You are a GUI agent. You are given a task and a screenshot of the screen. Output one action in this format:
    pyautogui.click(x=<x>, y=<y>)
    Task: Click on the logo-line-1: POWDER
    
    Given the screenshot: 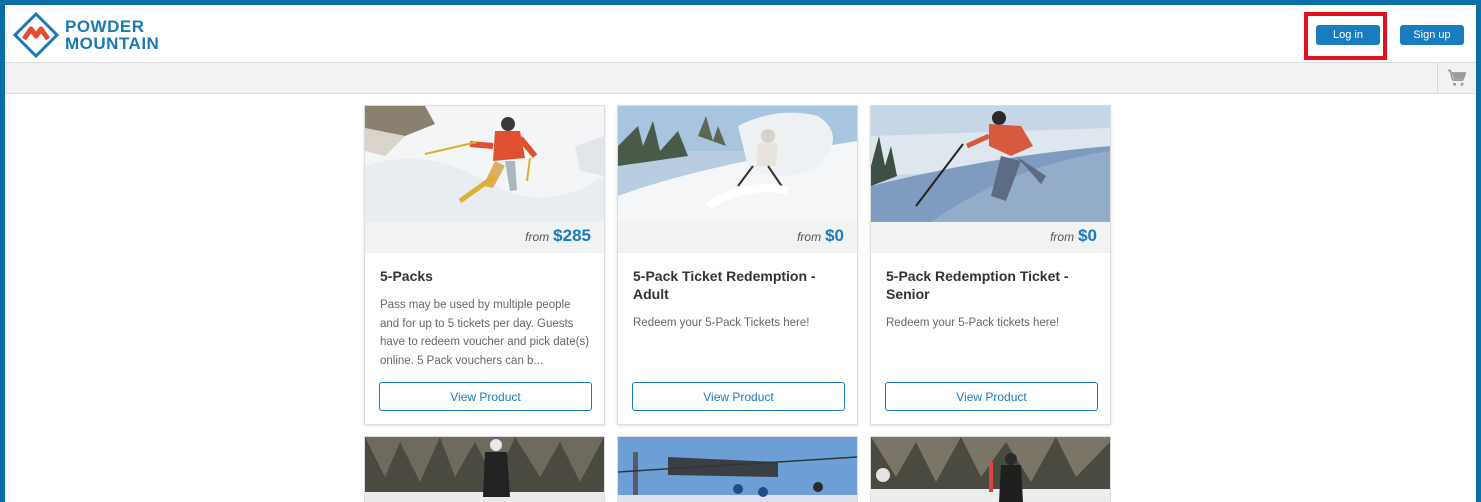 What is the action you would take?
    pyautogui.click(x=105, y=26)
    